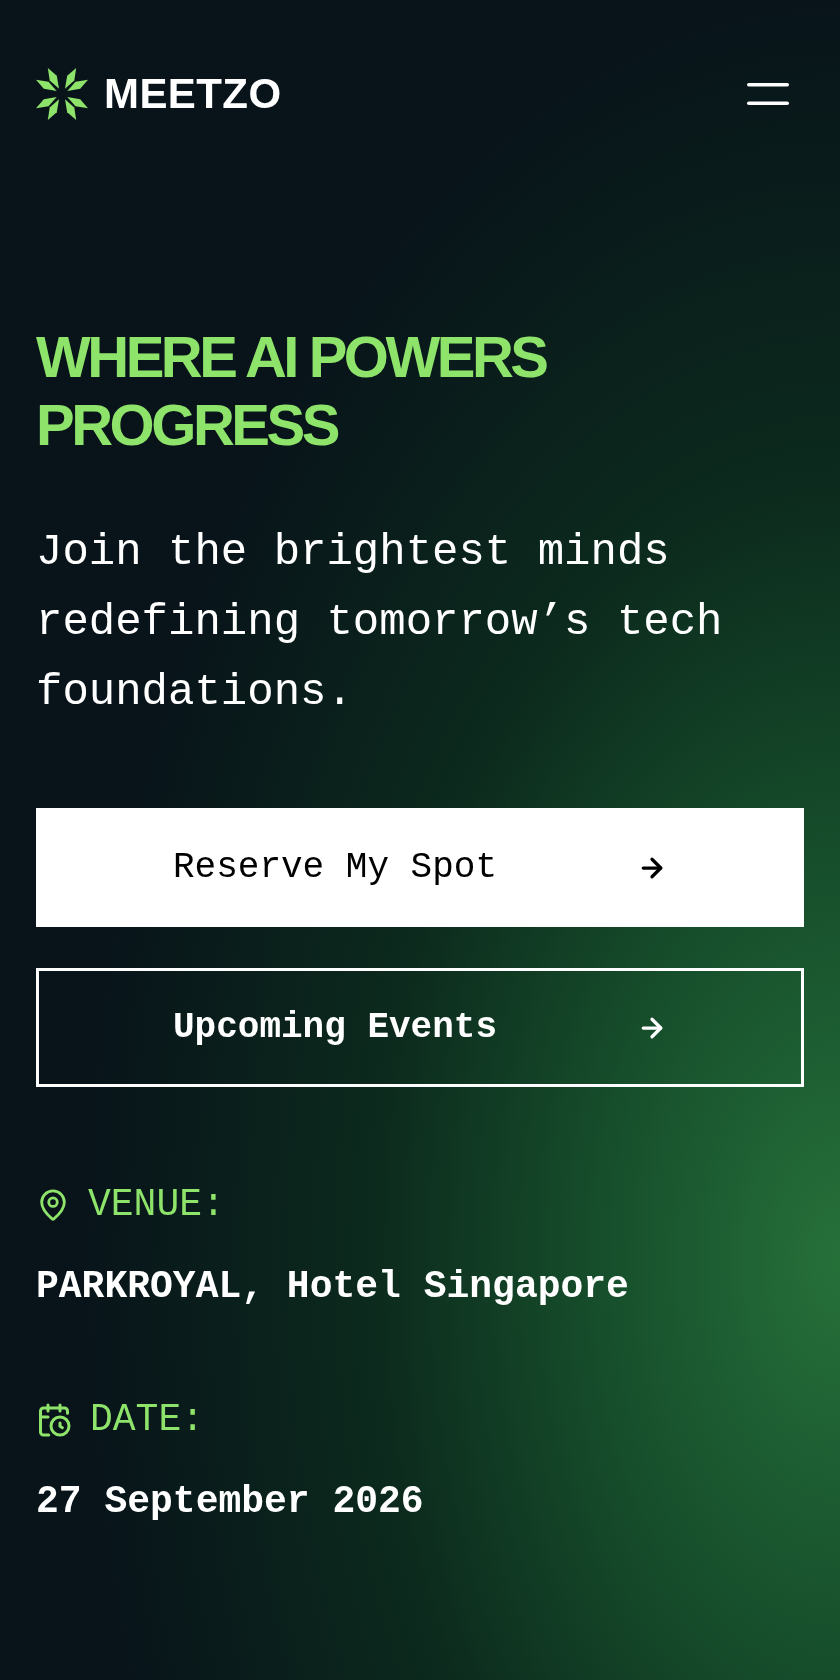 This screenshot has height=1680, width=840. I want to click on reserve-button: Reserve My Spot, so click(420, 867).